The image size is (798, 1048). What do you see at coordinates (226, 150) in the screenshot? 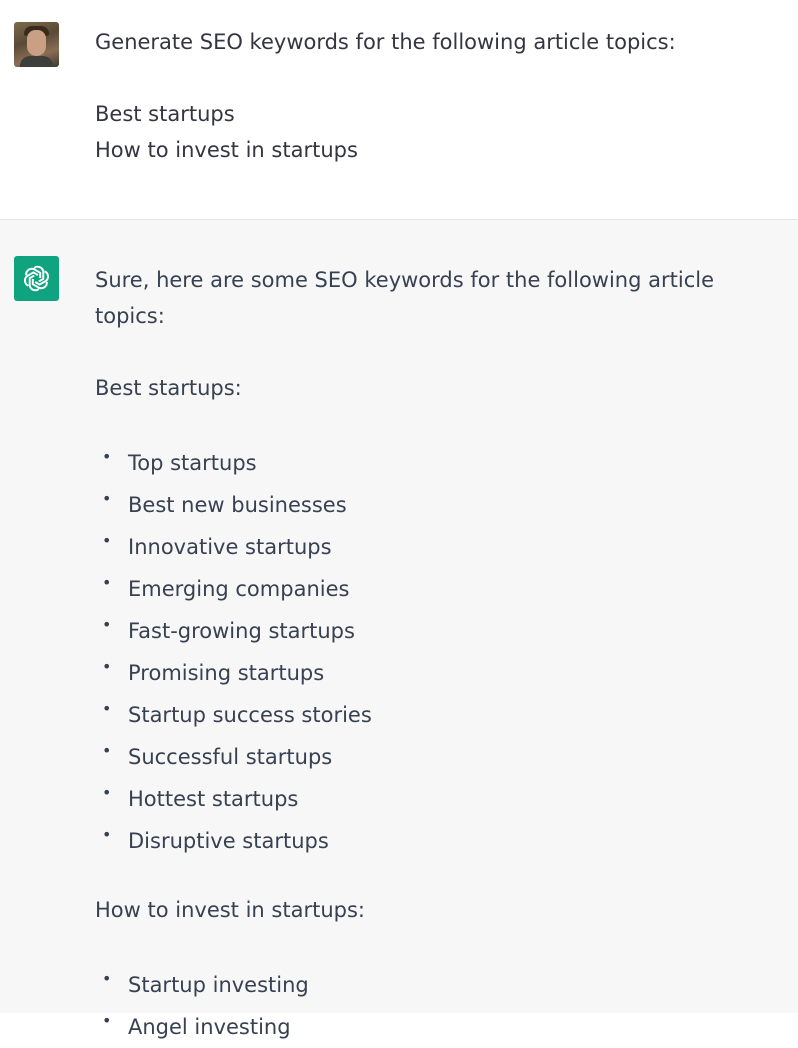
I see `user-line: How to invest in startups` at bounding box center [226, 150].